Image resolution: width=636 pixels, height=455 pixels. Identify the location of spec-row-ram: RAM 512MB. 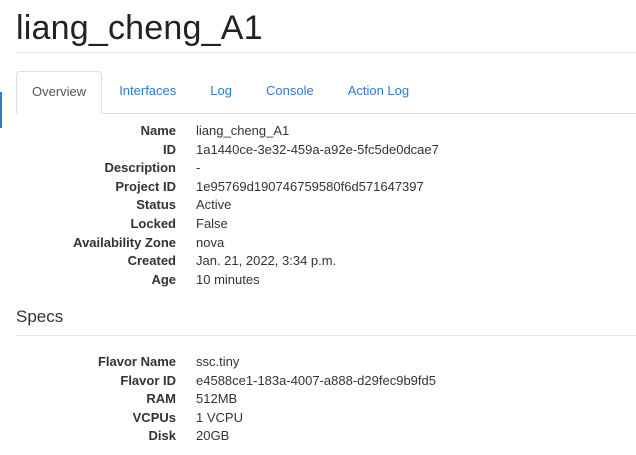
(318, 399).